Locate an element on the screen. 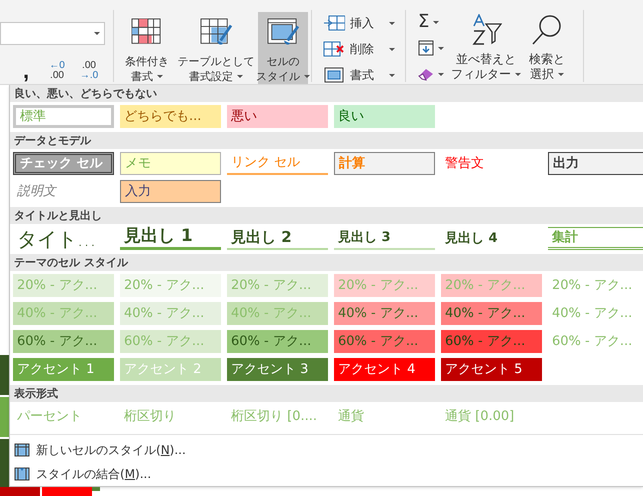  cell-styles-button: セルの スタイル is located at coordinates (283, 48).